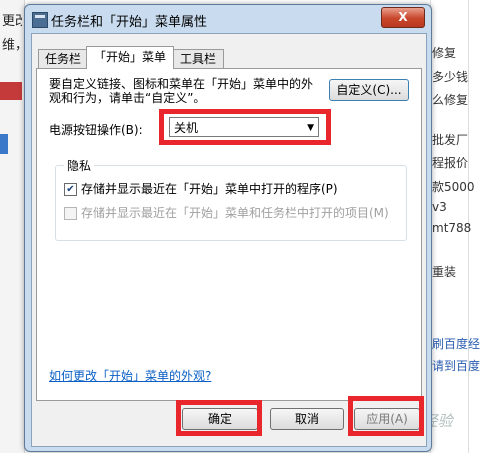 This screenshot has width=480, height=453. I want to click on privacy-option-label: 存储并显示最近在「开始」菜单中打开的程序(P), so click(209, 189).